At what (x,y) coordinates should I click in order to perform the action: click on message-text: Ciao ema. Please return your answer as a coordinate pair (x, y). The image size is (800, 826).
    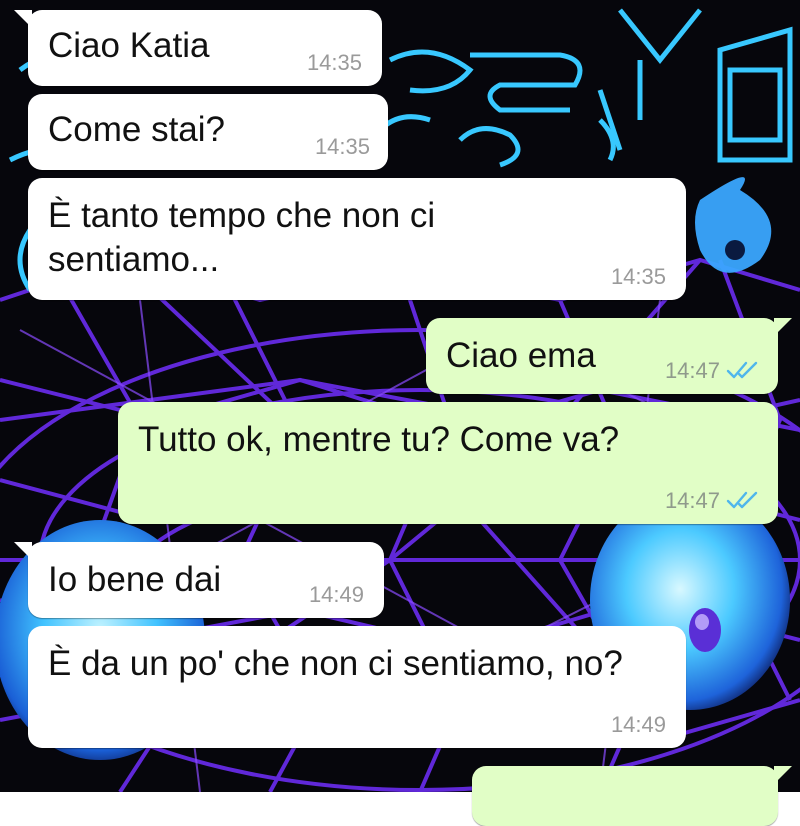
    Looking at the image, I should click on (521, 355).